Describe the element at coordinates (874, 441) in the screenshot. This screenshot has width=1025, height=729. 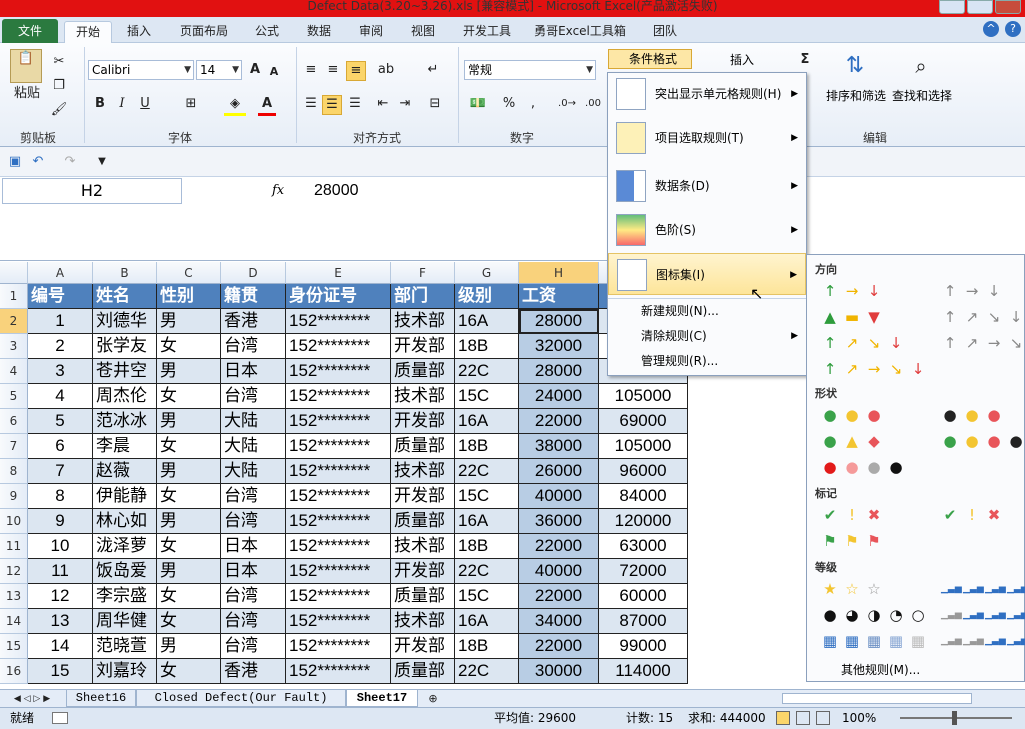
I see `icon-set-symbol-icon: ◆` at that location.